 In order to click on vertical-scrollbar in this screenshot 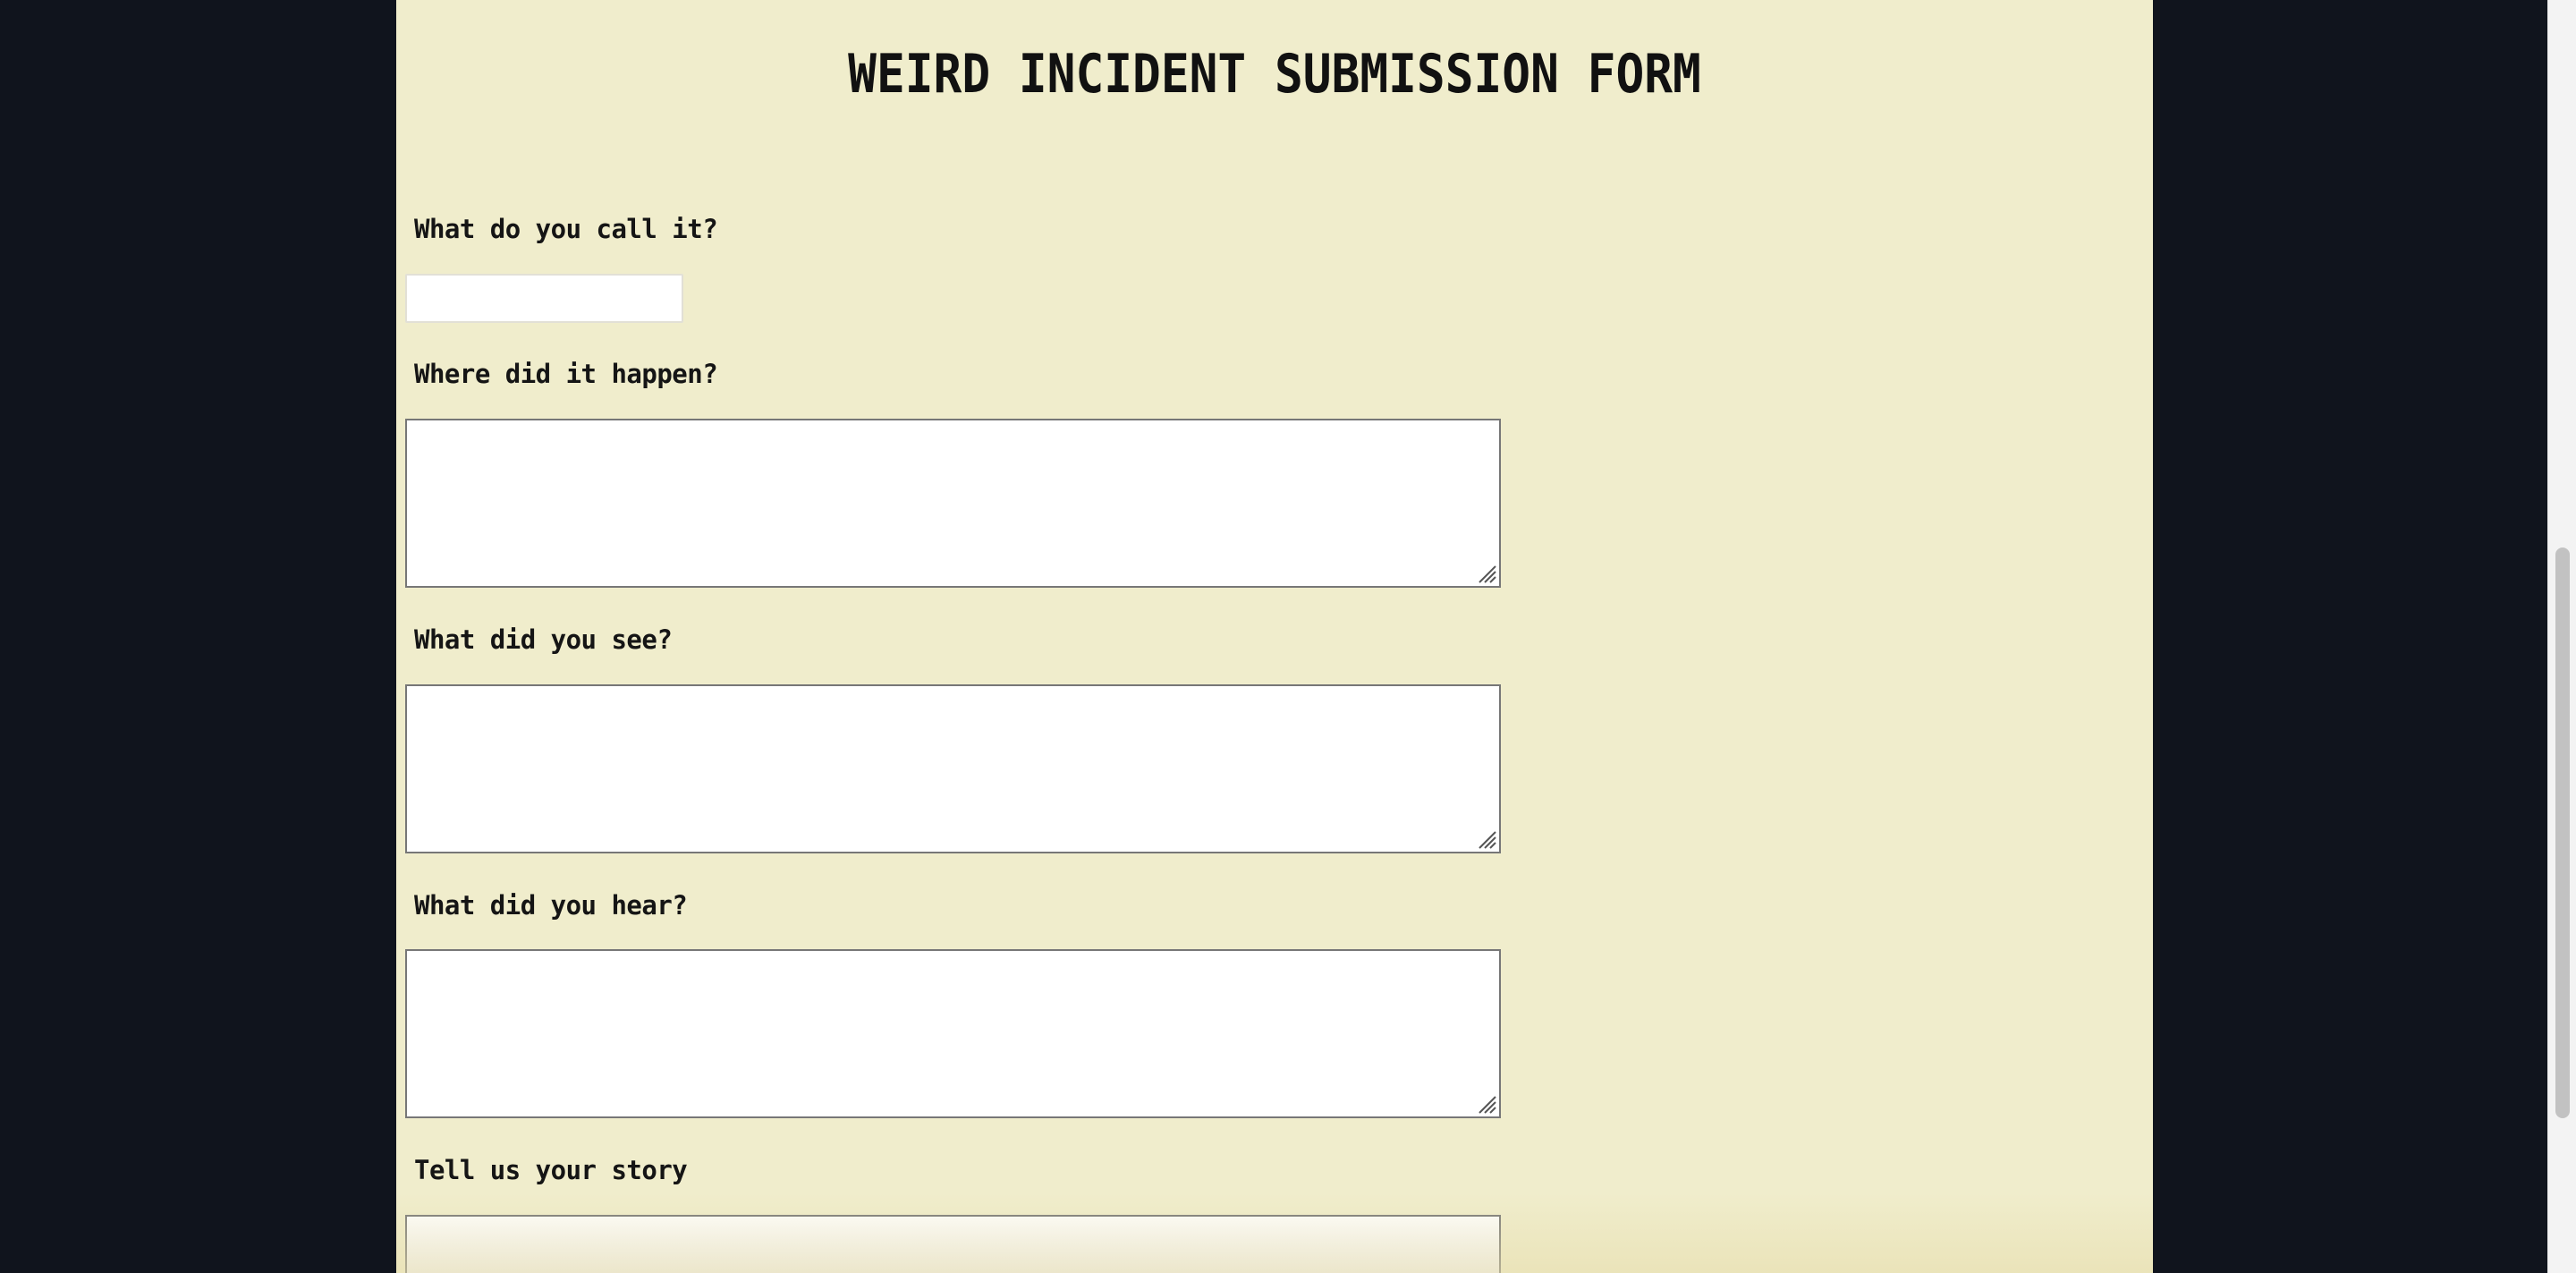, I will do `click(2561, 636)`.